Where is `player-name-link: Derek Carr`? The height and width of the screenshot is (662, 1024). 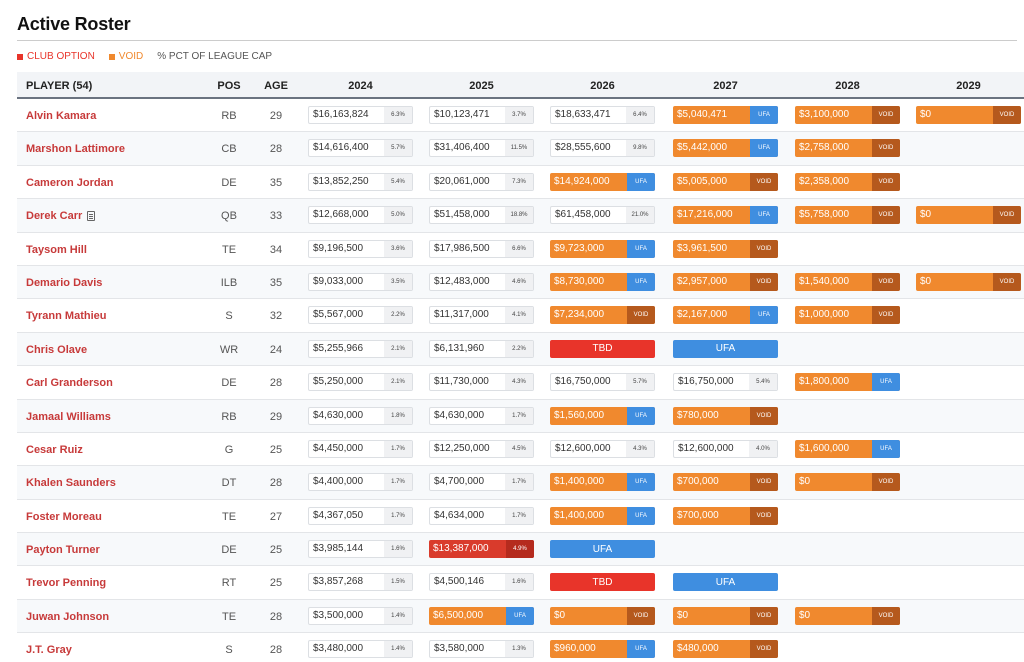
player-name-link: Derek Carr is located at coordinates (61, 216).